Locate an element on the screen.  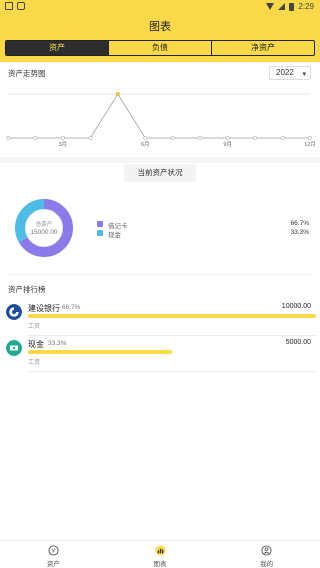
legend-item: 借记卡 66.7% is located at coordinates (203, 225).